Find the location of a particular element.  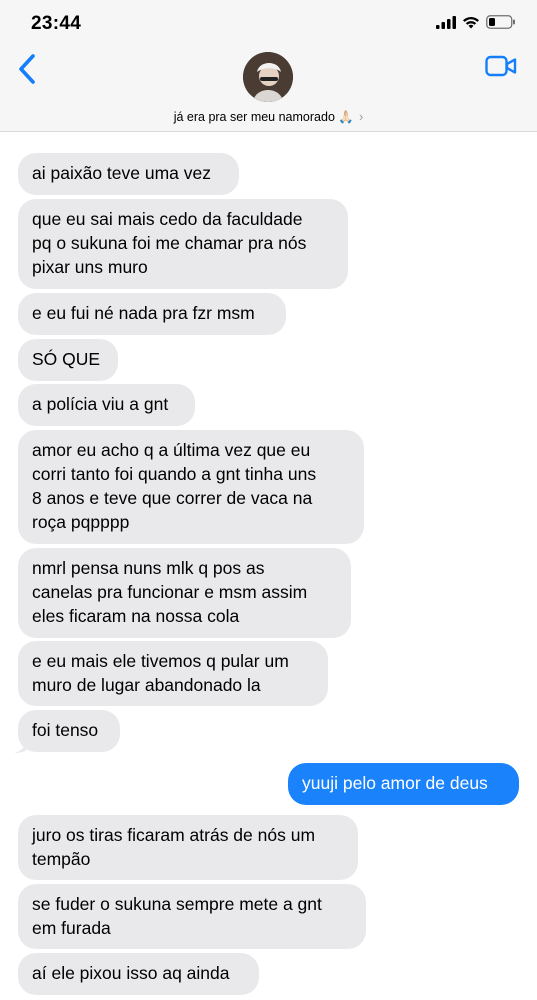

message-bubble: e eu fui né nada pra fzr msm is located at coordinates (152, 314).